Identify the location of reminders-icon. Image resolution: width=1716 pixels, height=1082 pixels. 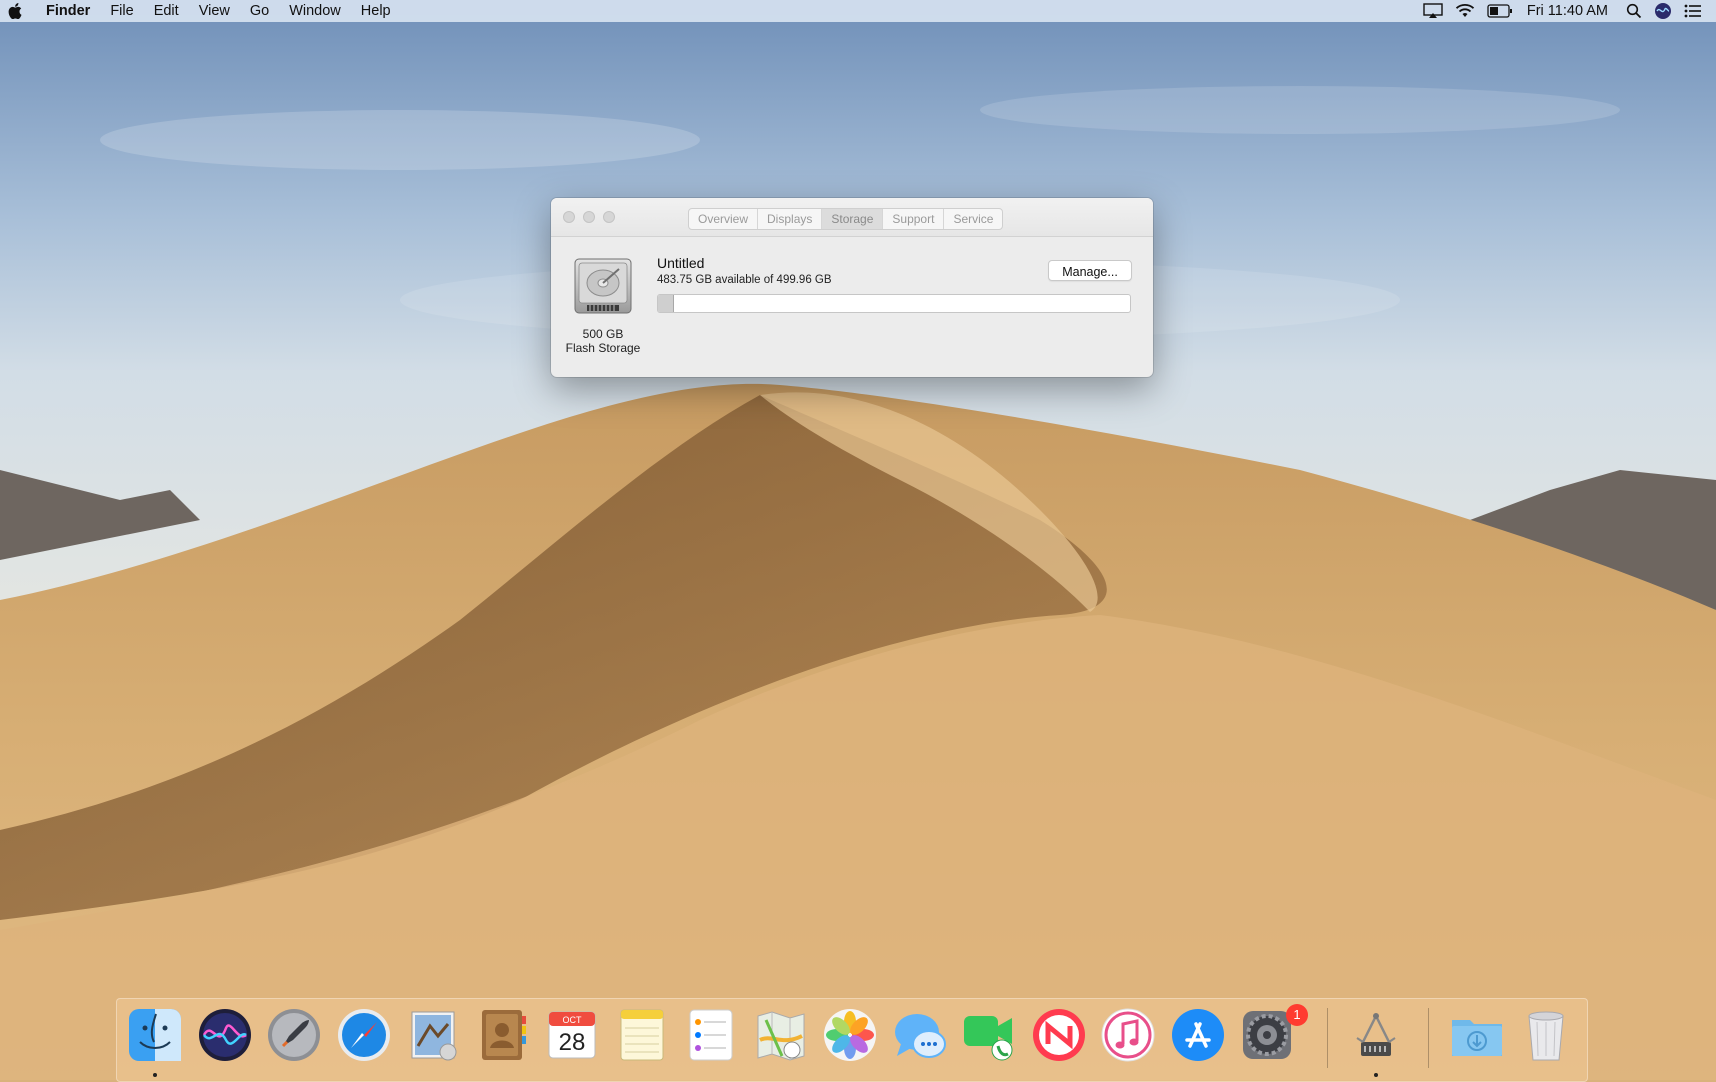
(711, 1035).